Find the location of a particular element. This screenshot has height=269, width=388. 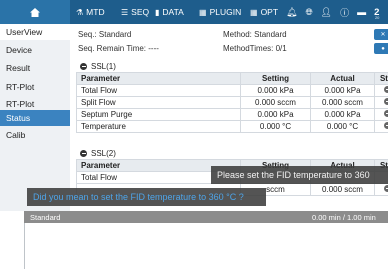

table-header-row: Parameter Setting Actual Stat is located at coordinates (232, 78).